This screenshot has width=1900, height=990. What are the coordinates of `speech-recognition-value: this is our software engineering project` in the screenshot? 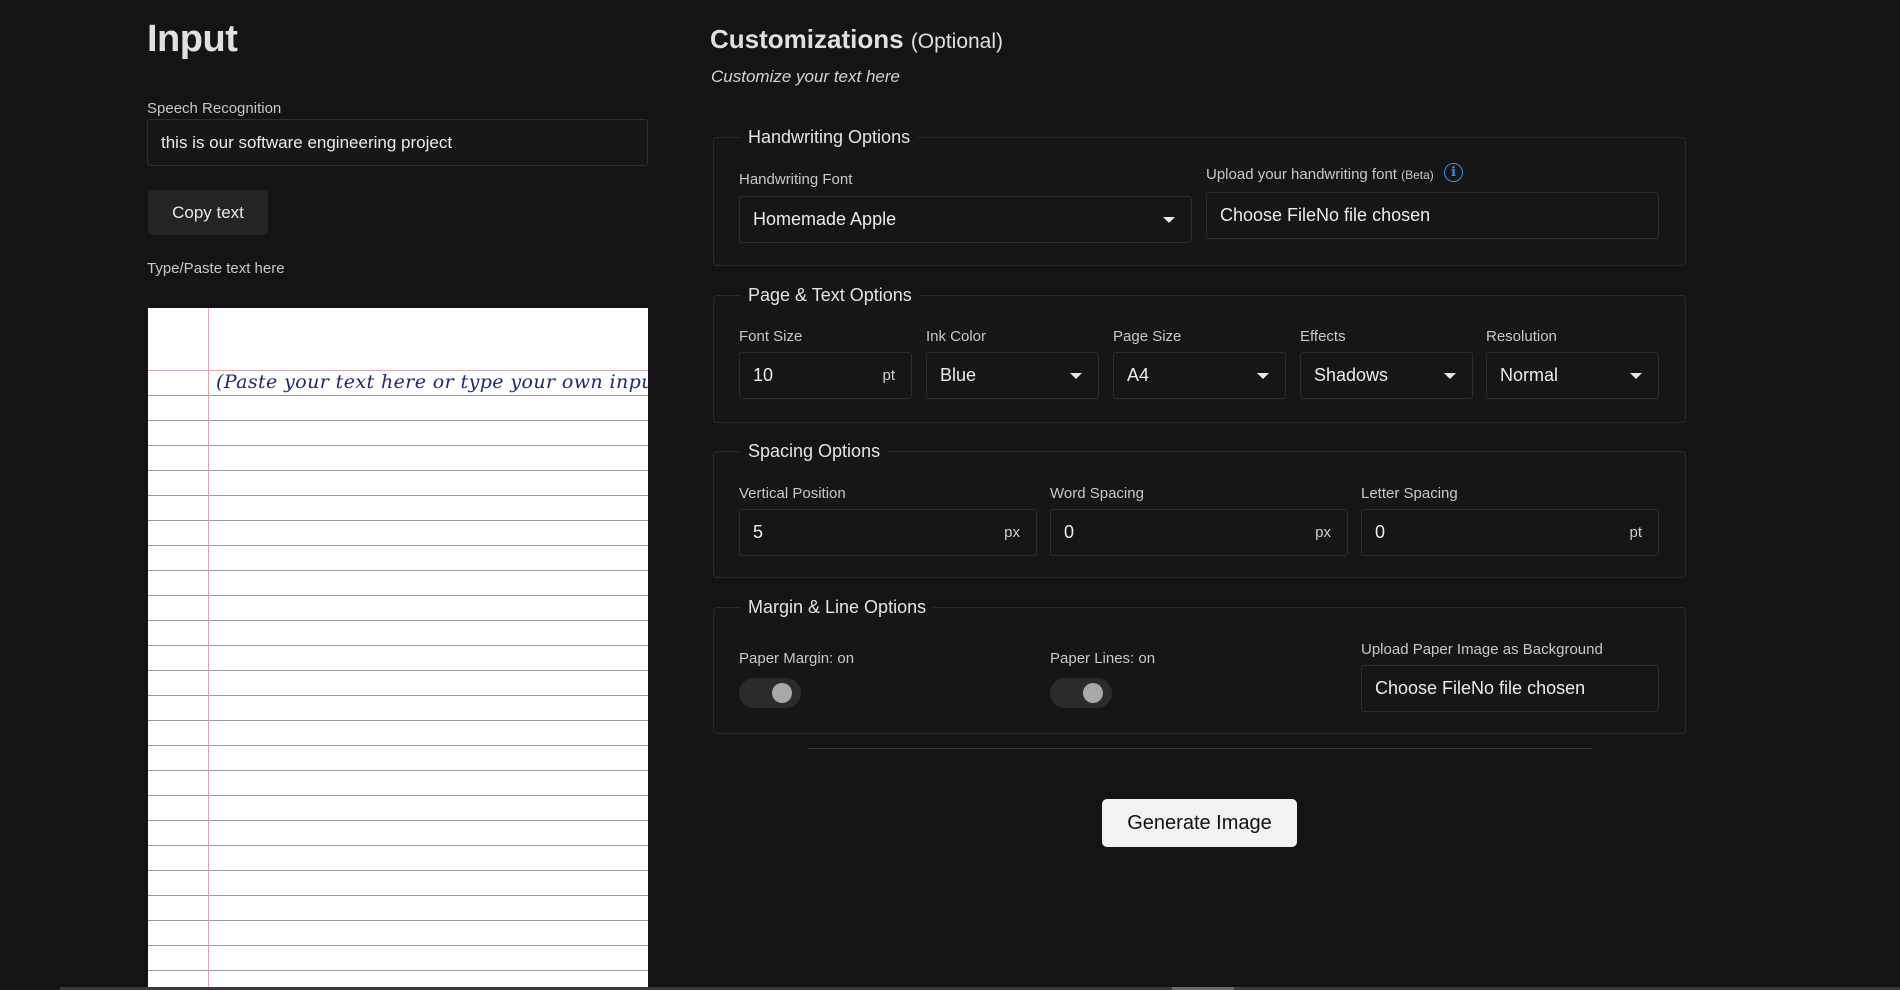 It's located at (307, 142).